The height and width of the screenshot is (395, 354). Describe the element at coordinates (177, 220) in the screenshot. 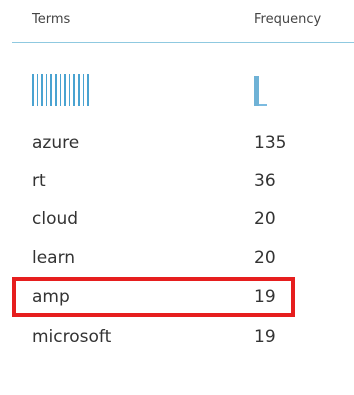

I see `table-row: cloud 20` at that location.